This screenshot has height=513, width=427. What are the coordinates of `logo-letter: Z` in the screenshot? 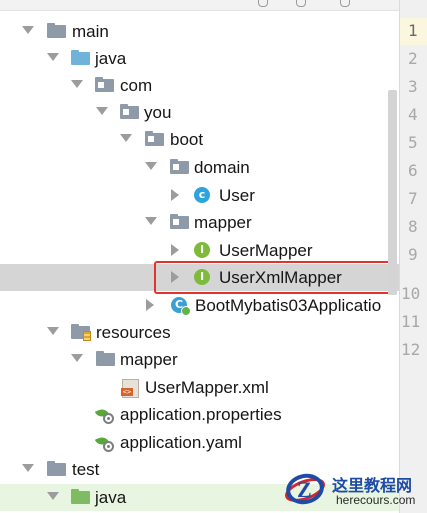 It's located at (304, 489).